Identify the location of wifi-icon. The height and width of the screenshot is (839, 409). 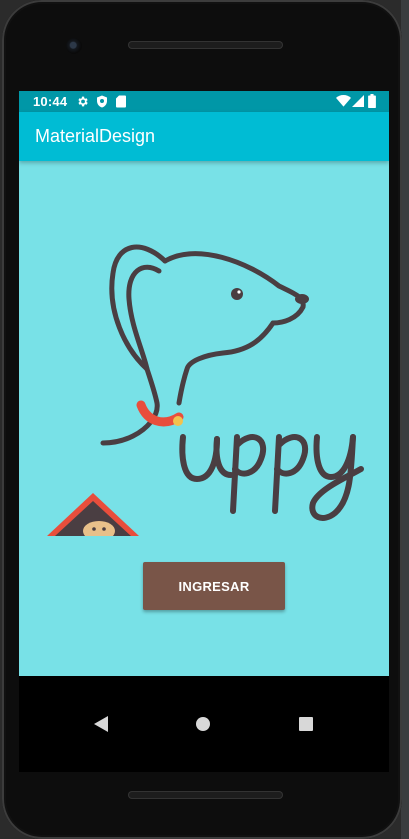
(343, 102).